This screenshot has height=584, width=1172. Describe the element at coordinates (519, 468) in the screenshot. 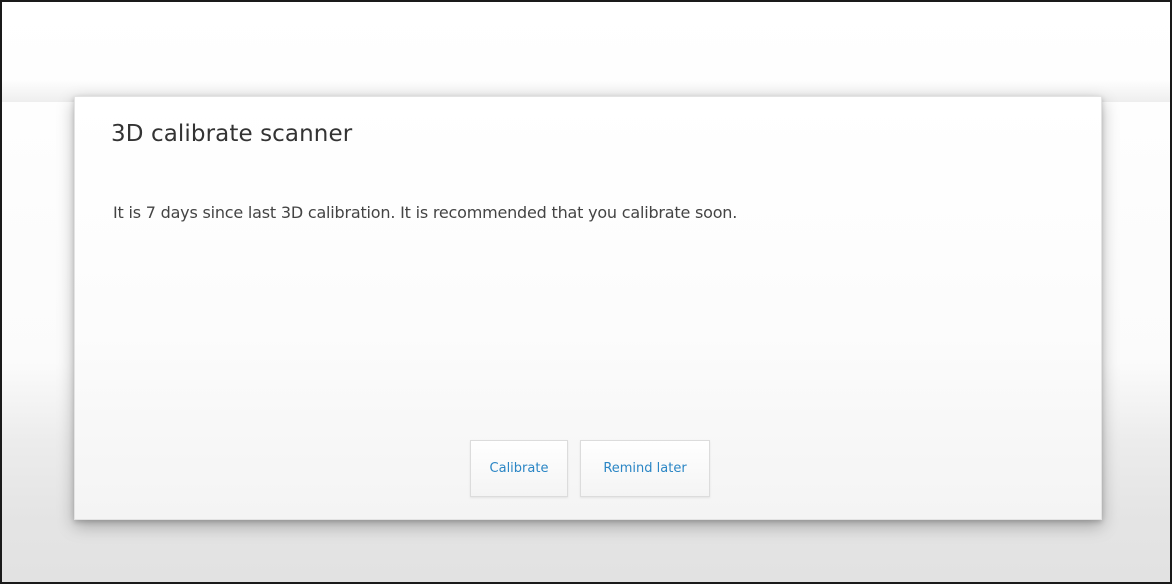

I see `calibrate-button: Calibrate` at that location.